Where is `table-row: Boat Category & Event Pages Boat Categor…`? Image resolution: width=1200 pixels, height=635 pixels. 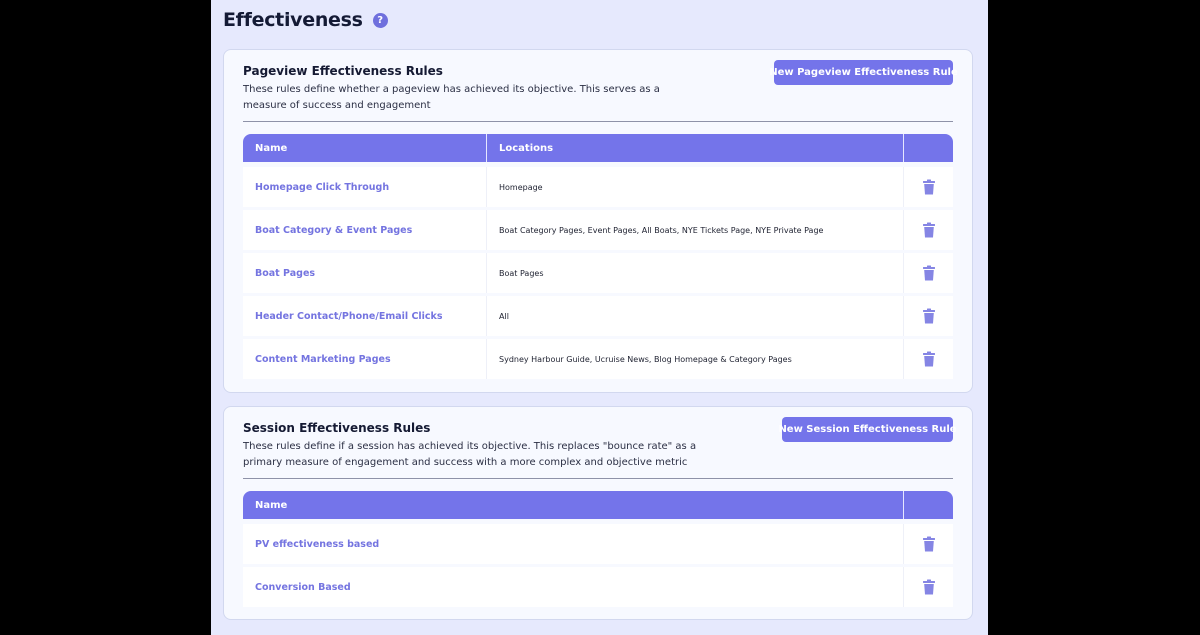 table-row: Boat Category & Event Pages Boat Categor… is located at coordinates (598, 230).